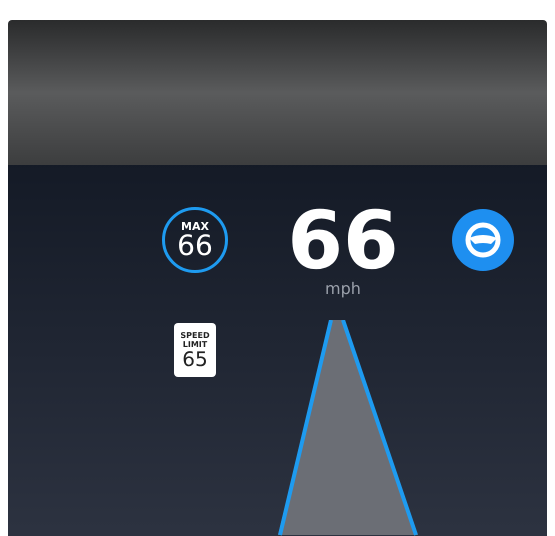  Describe the element at coordinates (195, 226) in the screenshot. I see `max-label: MAX` at that location.